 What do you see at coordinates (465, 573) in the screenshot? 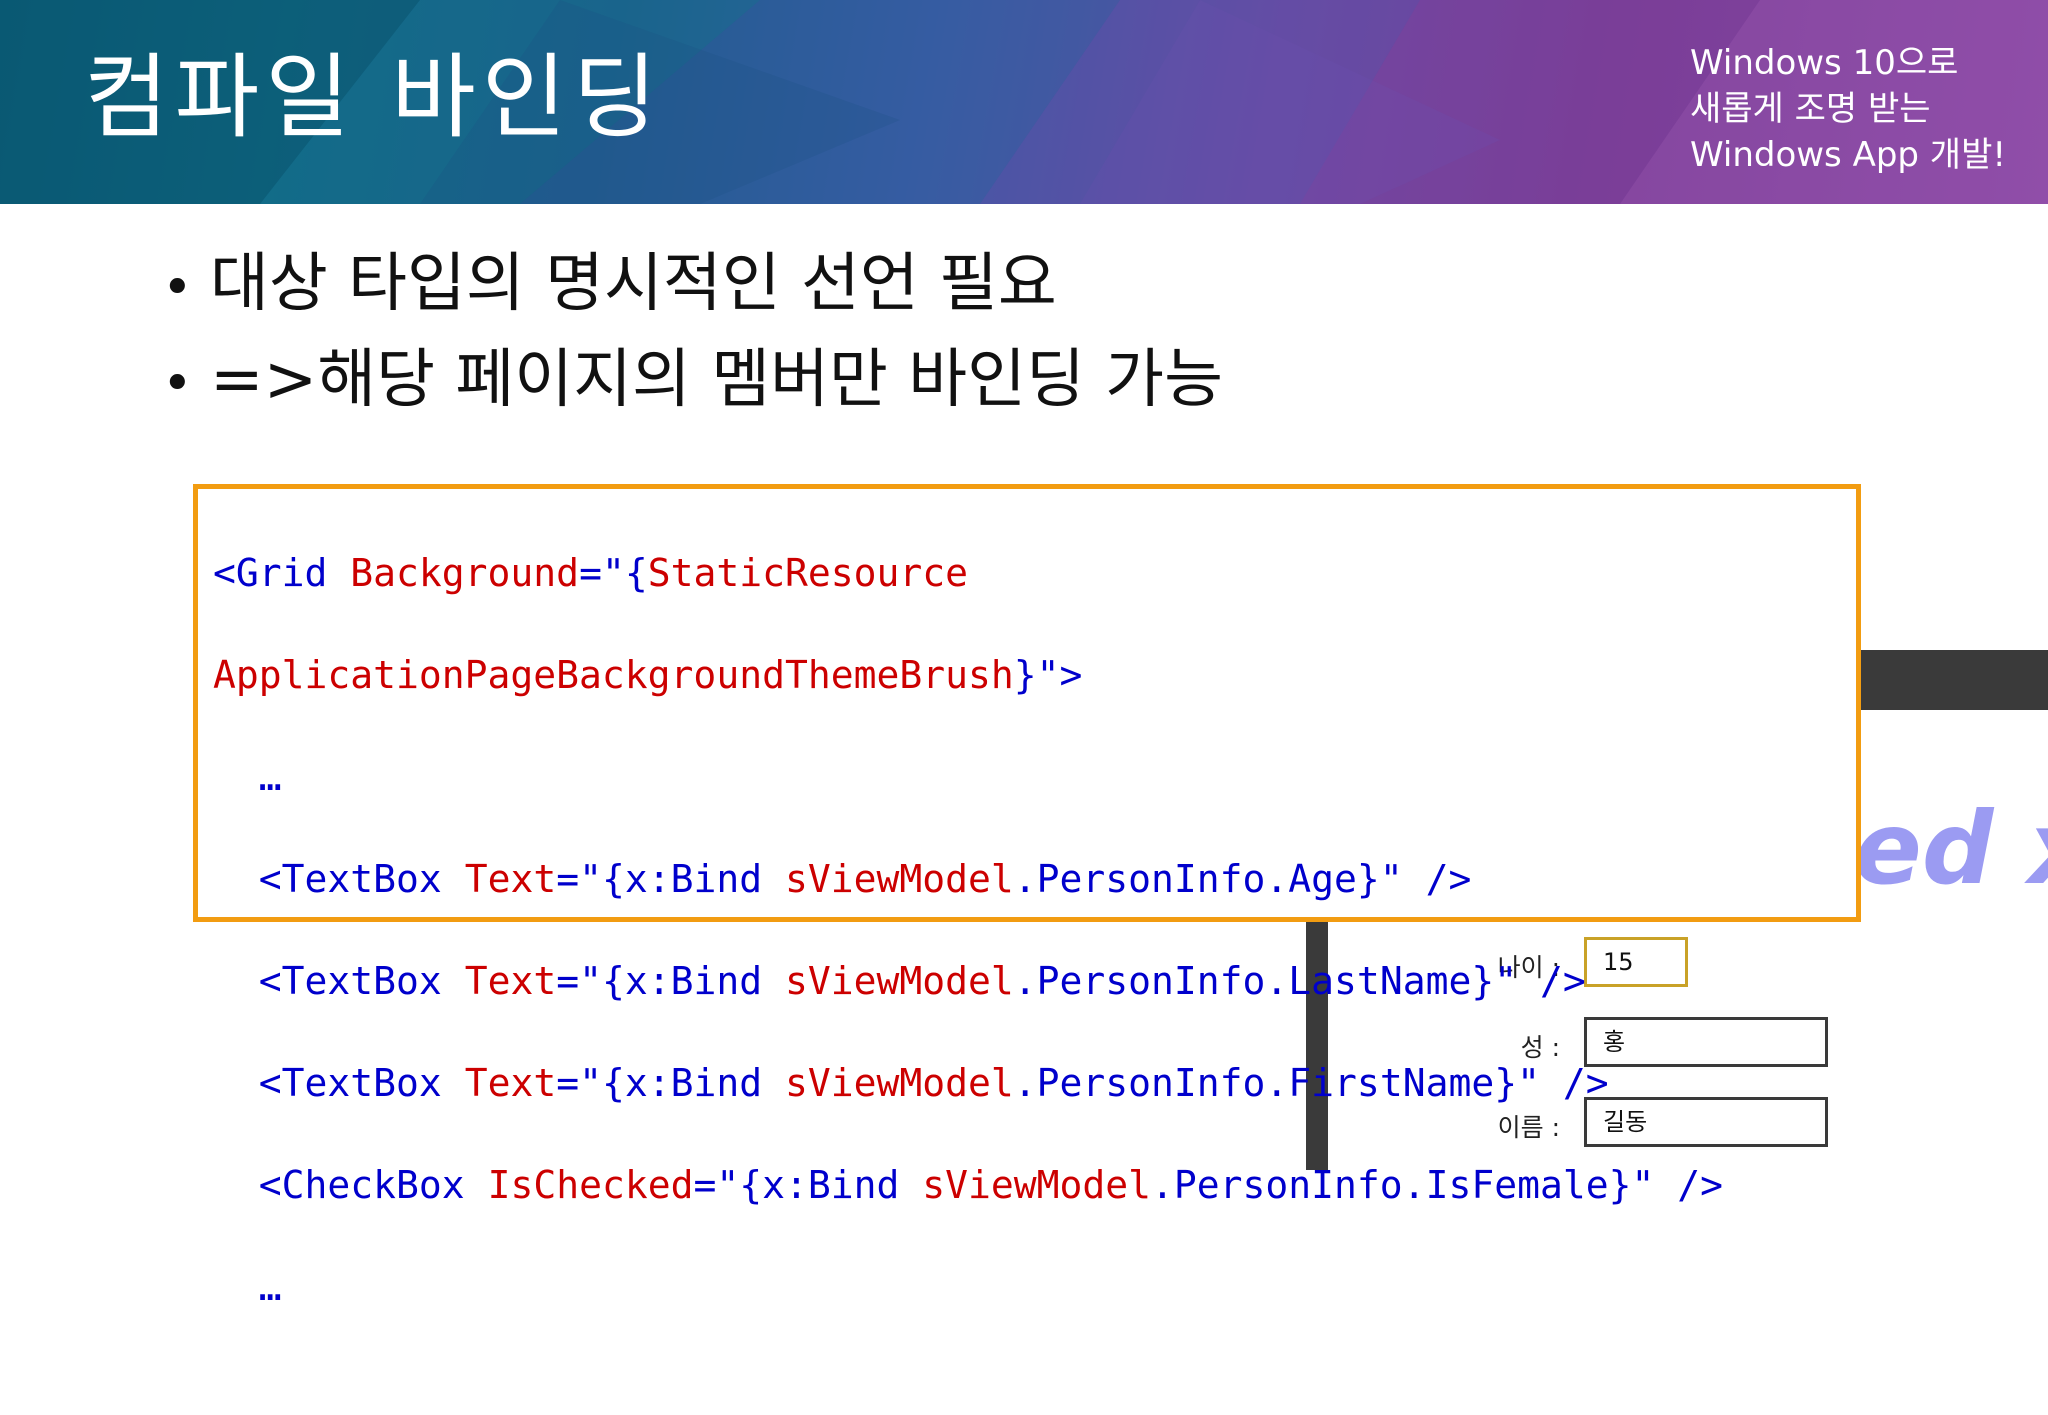
I see `code-token: Background` at bounding box center [465, 573].